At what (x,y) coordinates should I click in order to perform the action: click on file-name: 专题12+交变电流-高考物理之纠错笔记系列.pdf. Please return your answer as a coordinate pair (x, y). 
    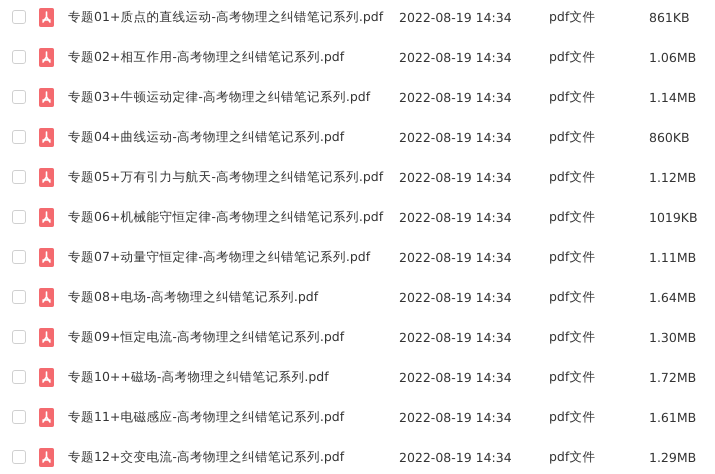
    Looking at the image, I should click on (233, 457).